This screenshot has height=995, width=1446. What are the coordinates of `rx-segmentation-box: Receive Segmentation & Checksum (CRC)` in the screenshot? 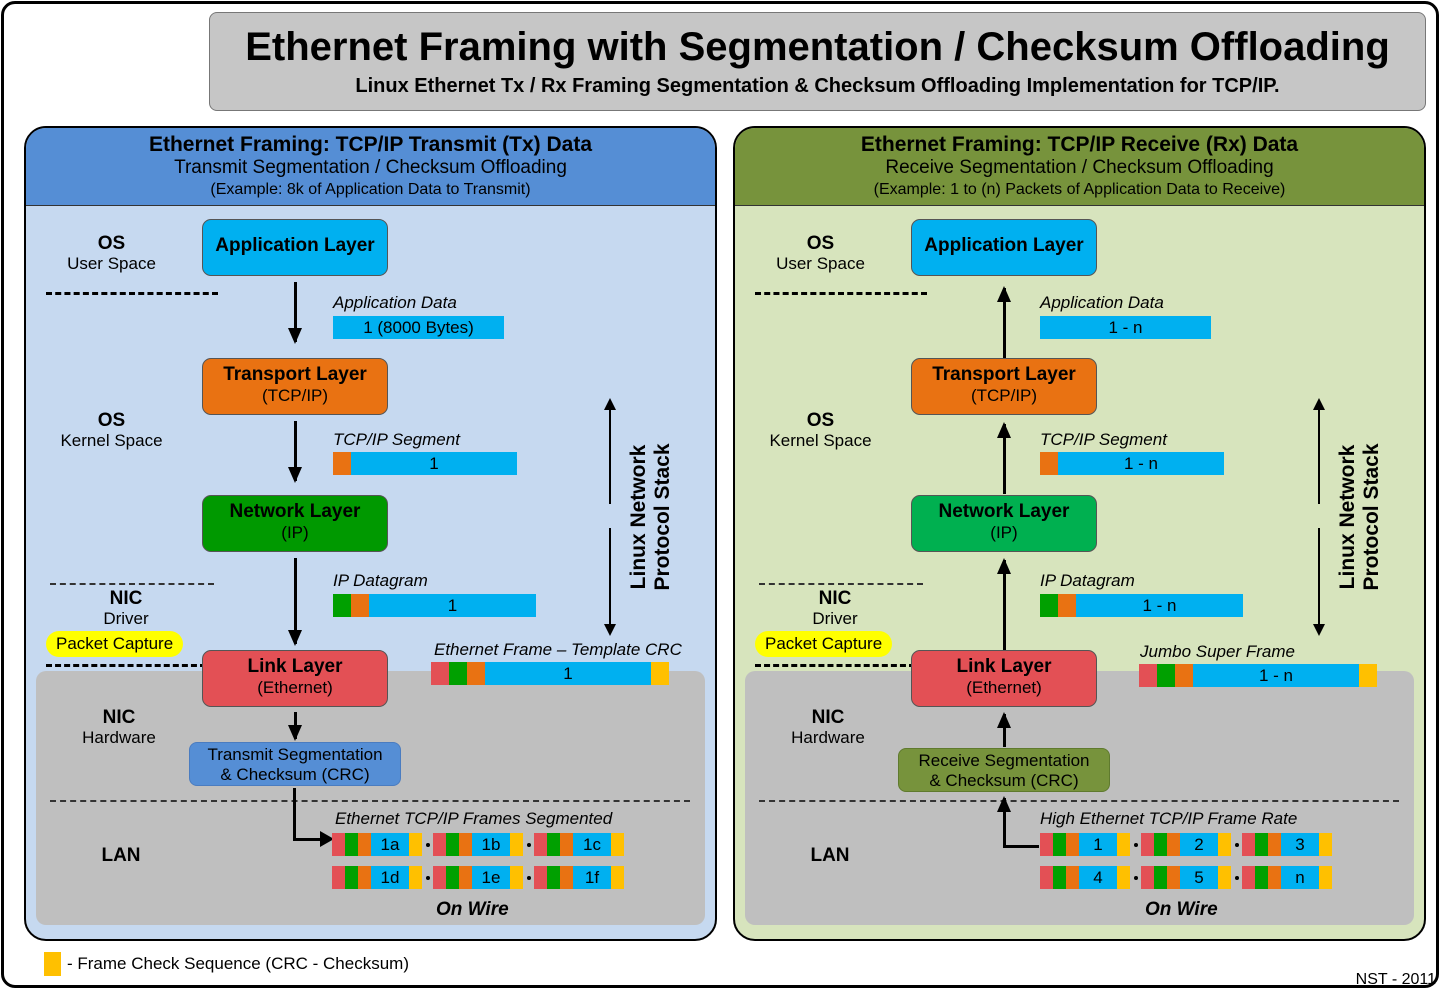 It's located at (1004, 770).